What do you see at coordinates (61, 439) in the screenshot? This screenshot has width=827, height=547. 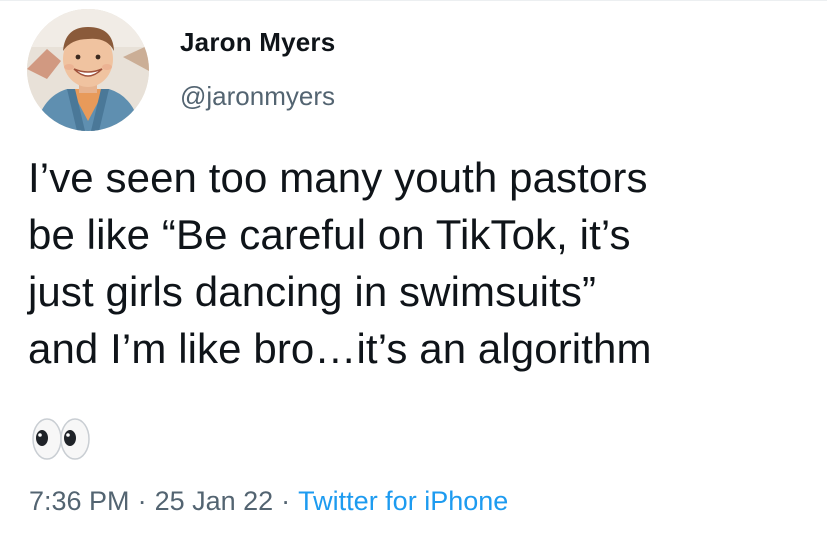 I see `eyes-emoji-icon` at bounding box center [61, 439].